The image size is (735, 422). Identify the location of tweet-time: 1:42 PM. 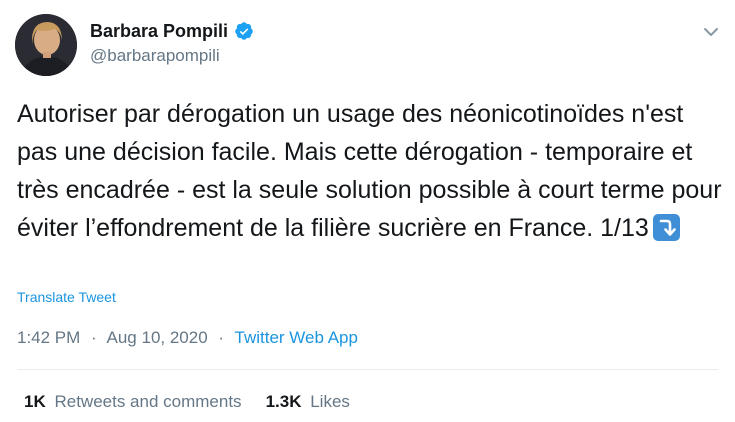
(48, 337).